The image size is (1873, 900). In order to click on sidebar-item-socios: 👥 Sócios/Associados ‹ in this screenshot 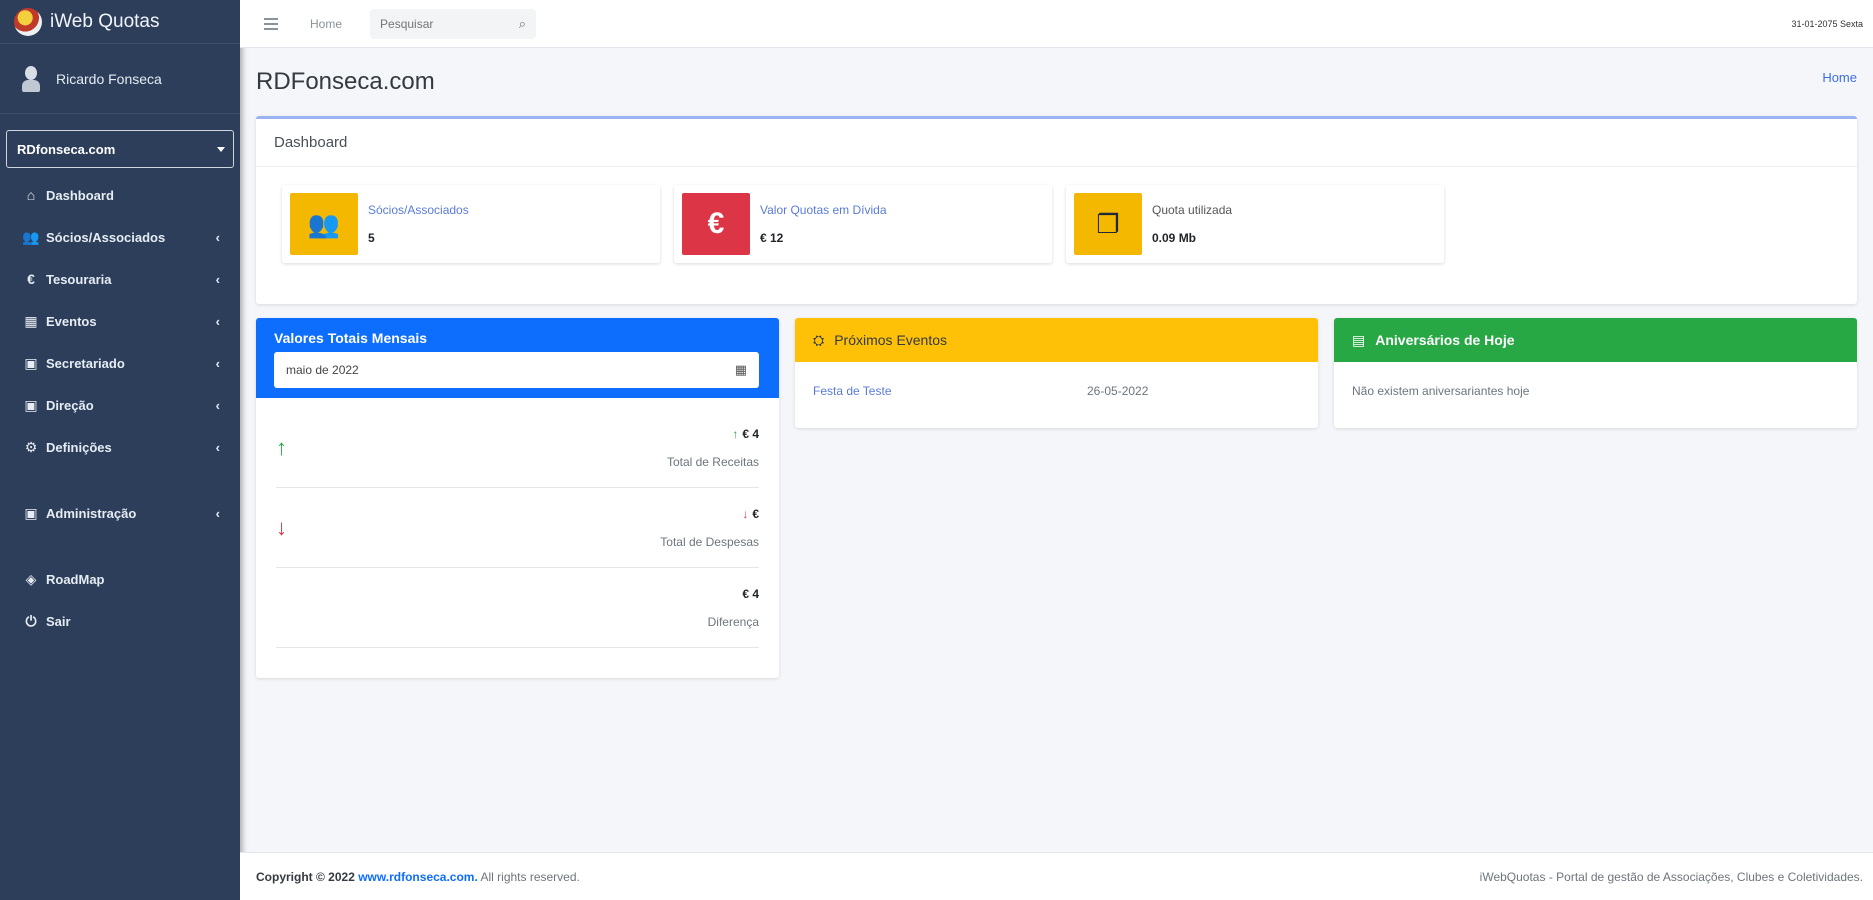, I will do `click(120, 237)`.